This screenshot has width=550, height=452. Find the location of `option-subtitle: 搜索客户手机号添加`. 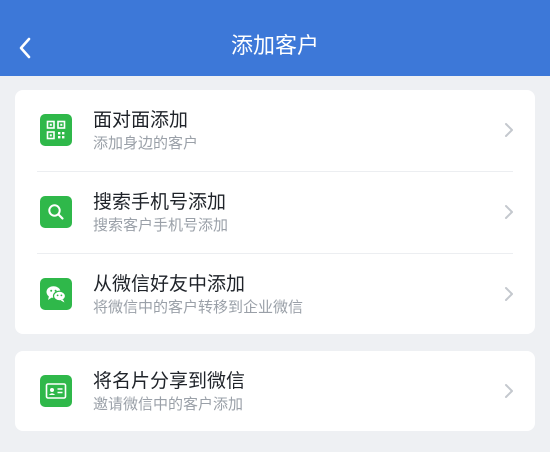

option-subtitle: 搜索客户手机号添加 is located at coordinates (161, 225).